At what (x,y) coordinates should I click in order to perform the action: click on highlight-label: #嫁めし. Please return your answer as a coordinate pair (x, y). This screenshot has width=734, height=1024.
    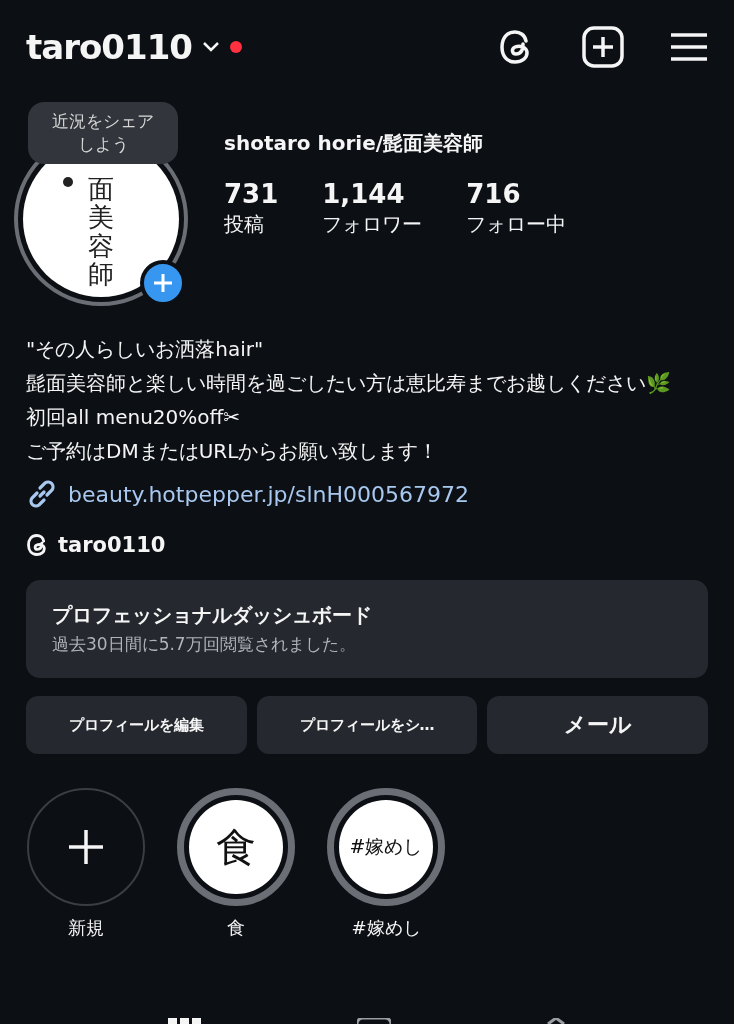
    Looking at the image, I should click on (386, 928).